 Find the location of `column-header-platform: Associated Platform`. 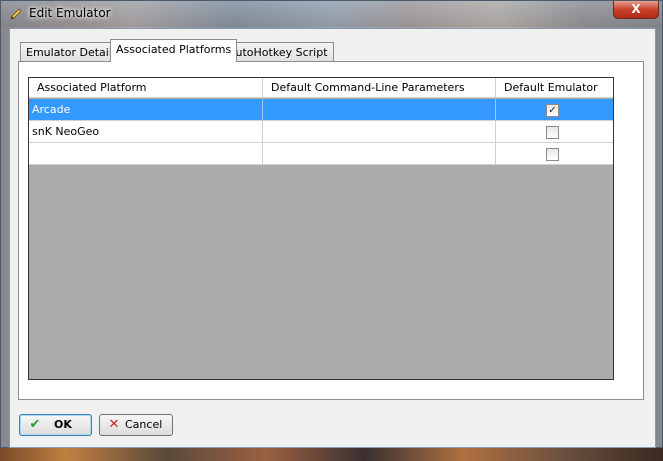

column-header-platform: Associated Platform is located at coordinates (146, 88).